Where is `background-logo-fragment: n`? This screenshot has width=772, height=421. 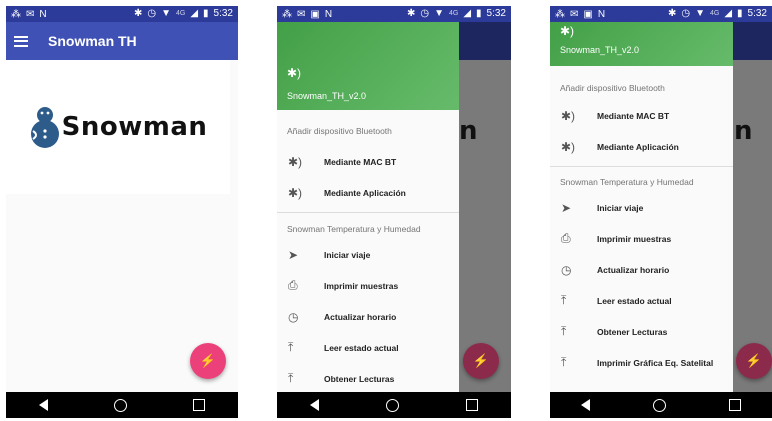 background-logo-fragment: n is located at coordinates (468, 131).